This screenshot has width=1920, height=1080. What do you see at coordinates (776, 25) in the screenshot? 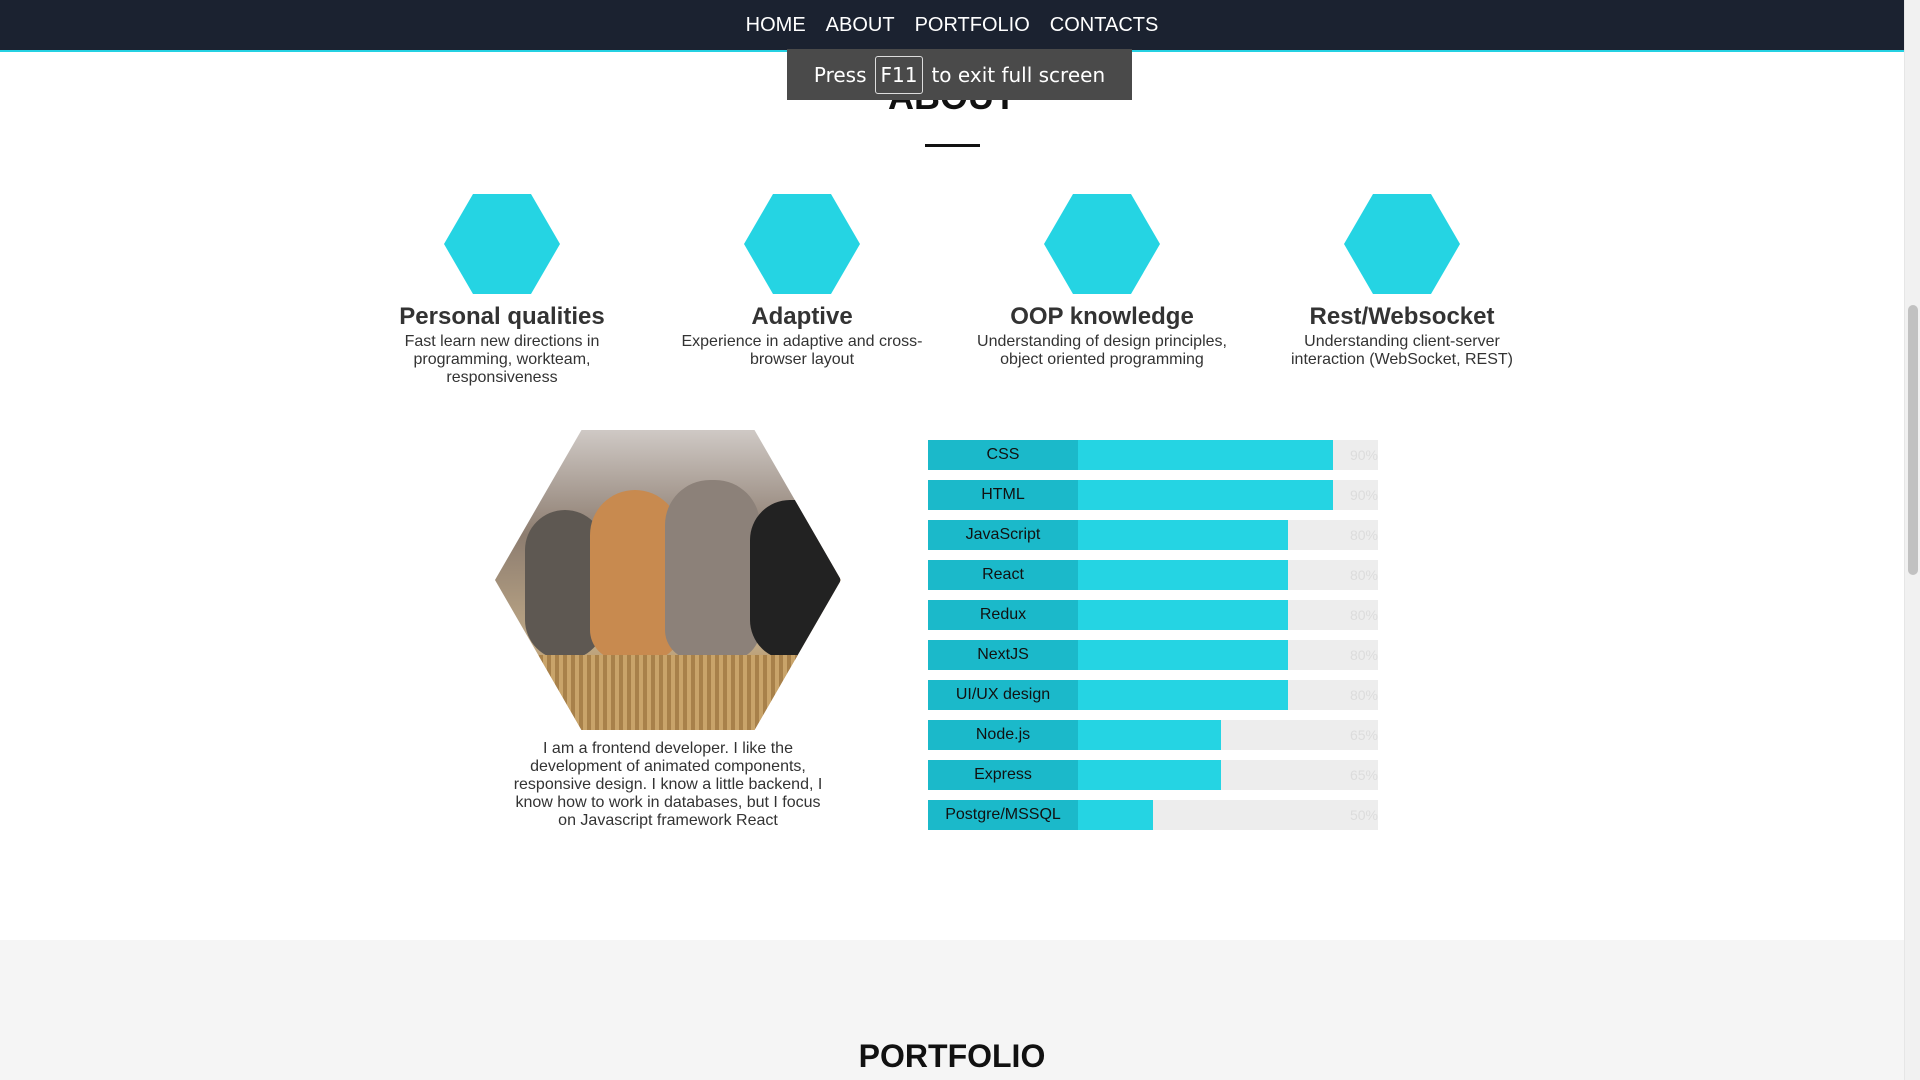
I see `nav-link-home: HOME` at bounding box center [776, 25].